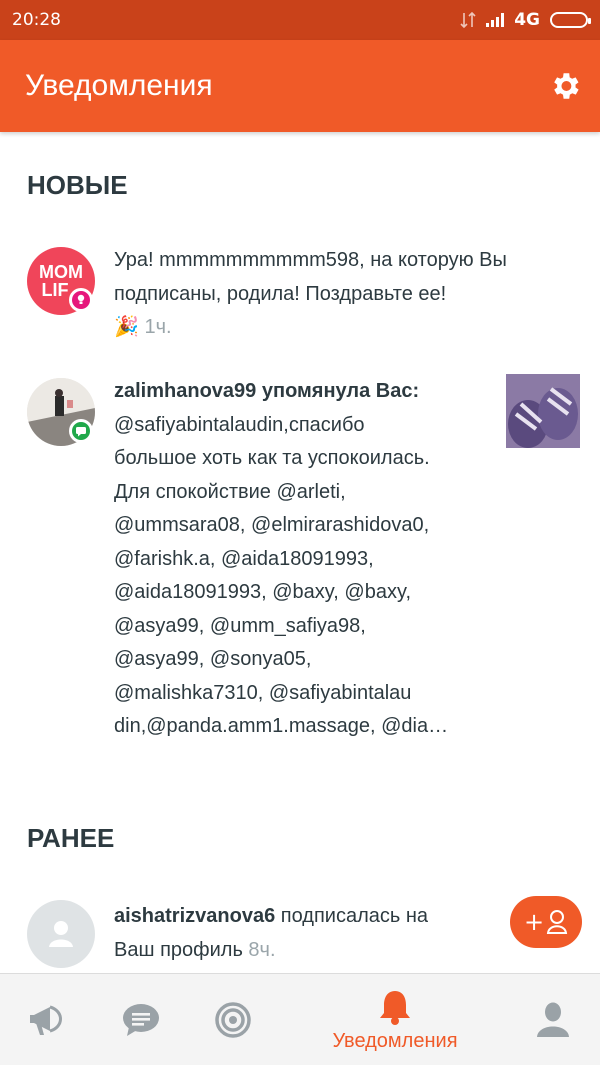 The image size is (600, 1065). I want to click on mention-line: @asya99, @sonya05,, so click(213, 659).